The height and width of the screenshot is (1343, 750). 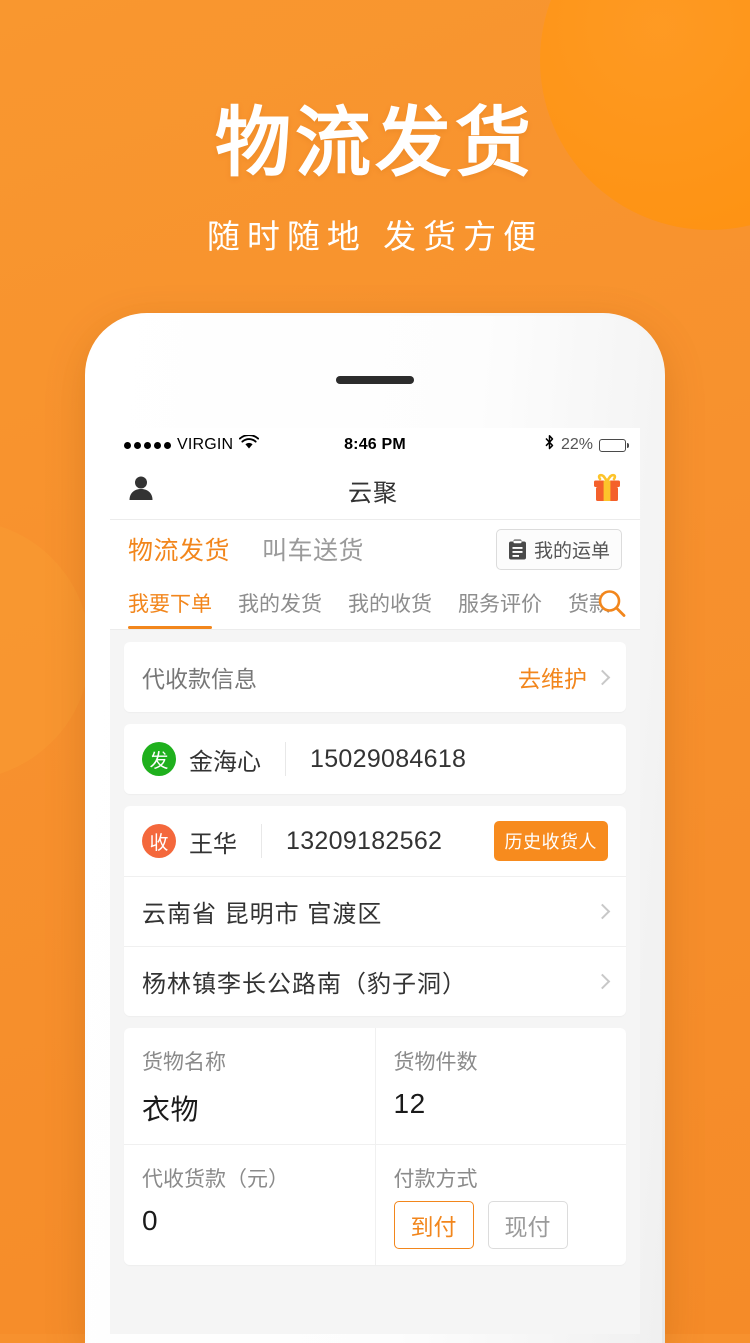 What do you see at coordinates (141, 490) in the screenshot?
I see `person-icon` at bounding box center [141, 490].